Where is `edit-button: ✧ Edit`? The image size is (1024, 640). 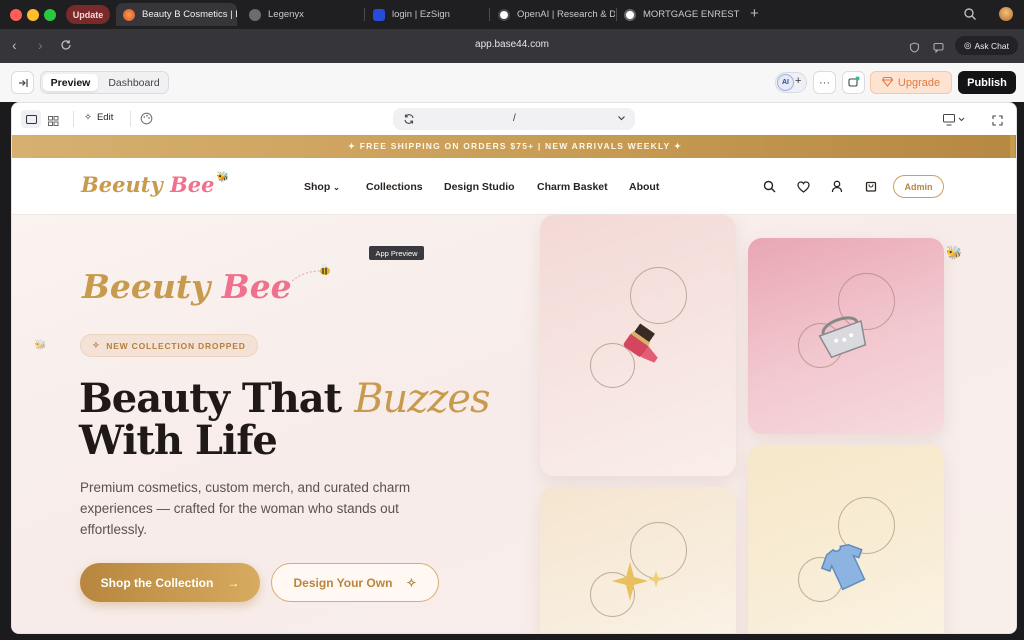 edit-button: ✧ Edit is located at coordinates (98, 117).